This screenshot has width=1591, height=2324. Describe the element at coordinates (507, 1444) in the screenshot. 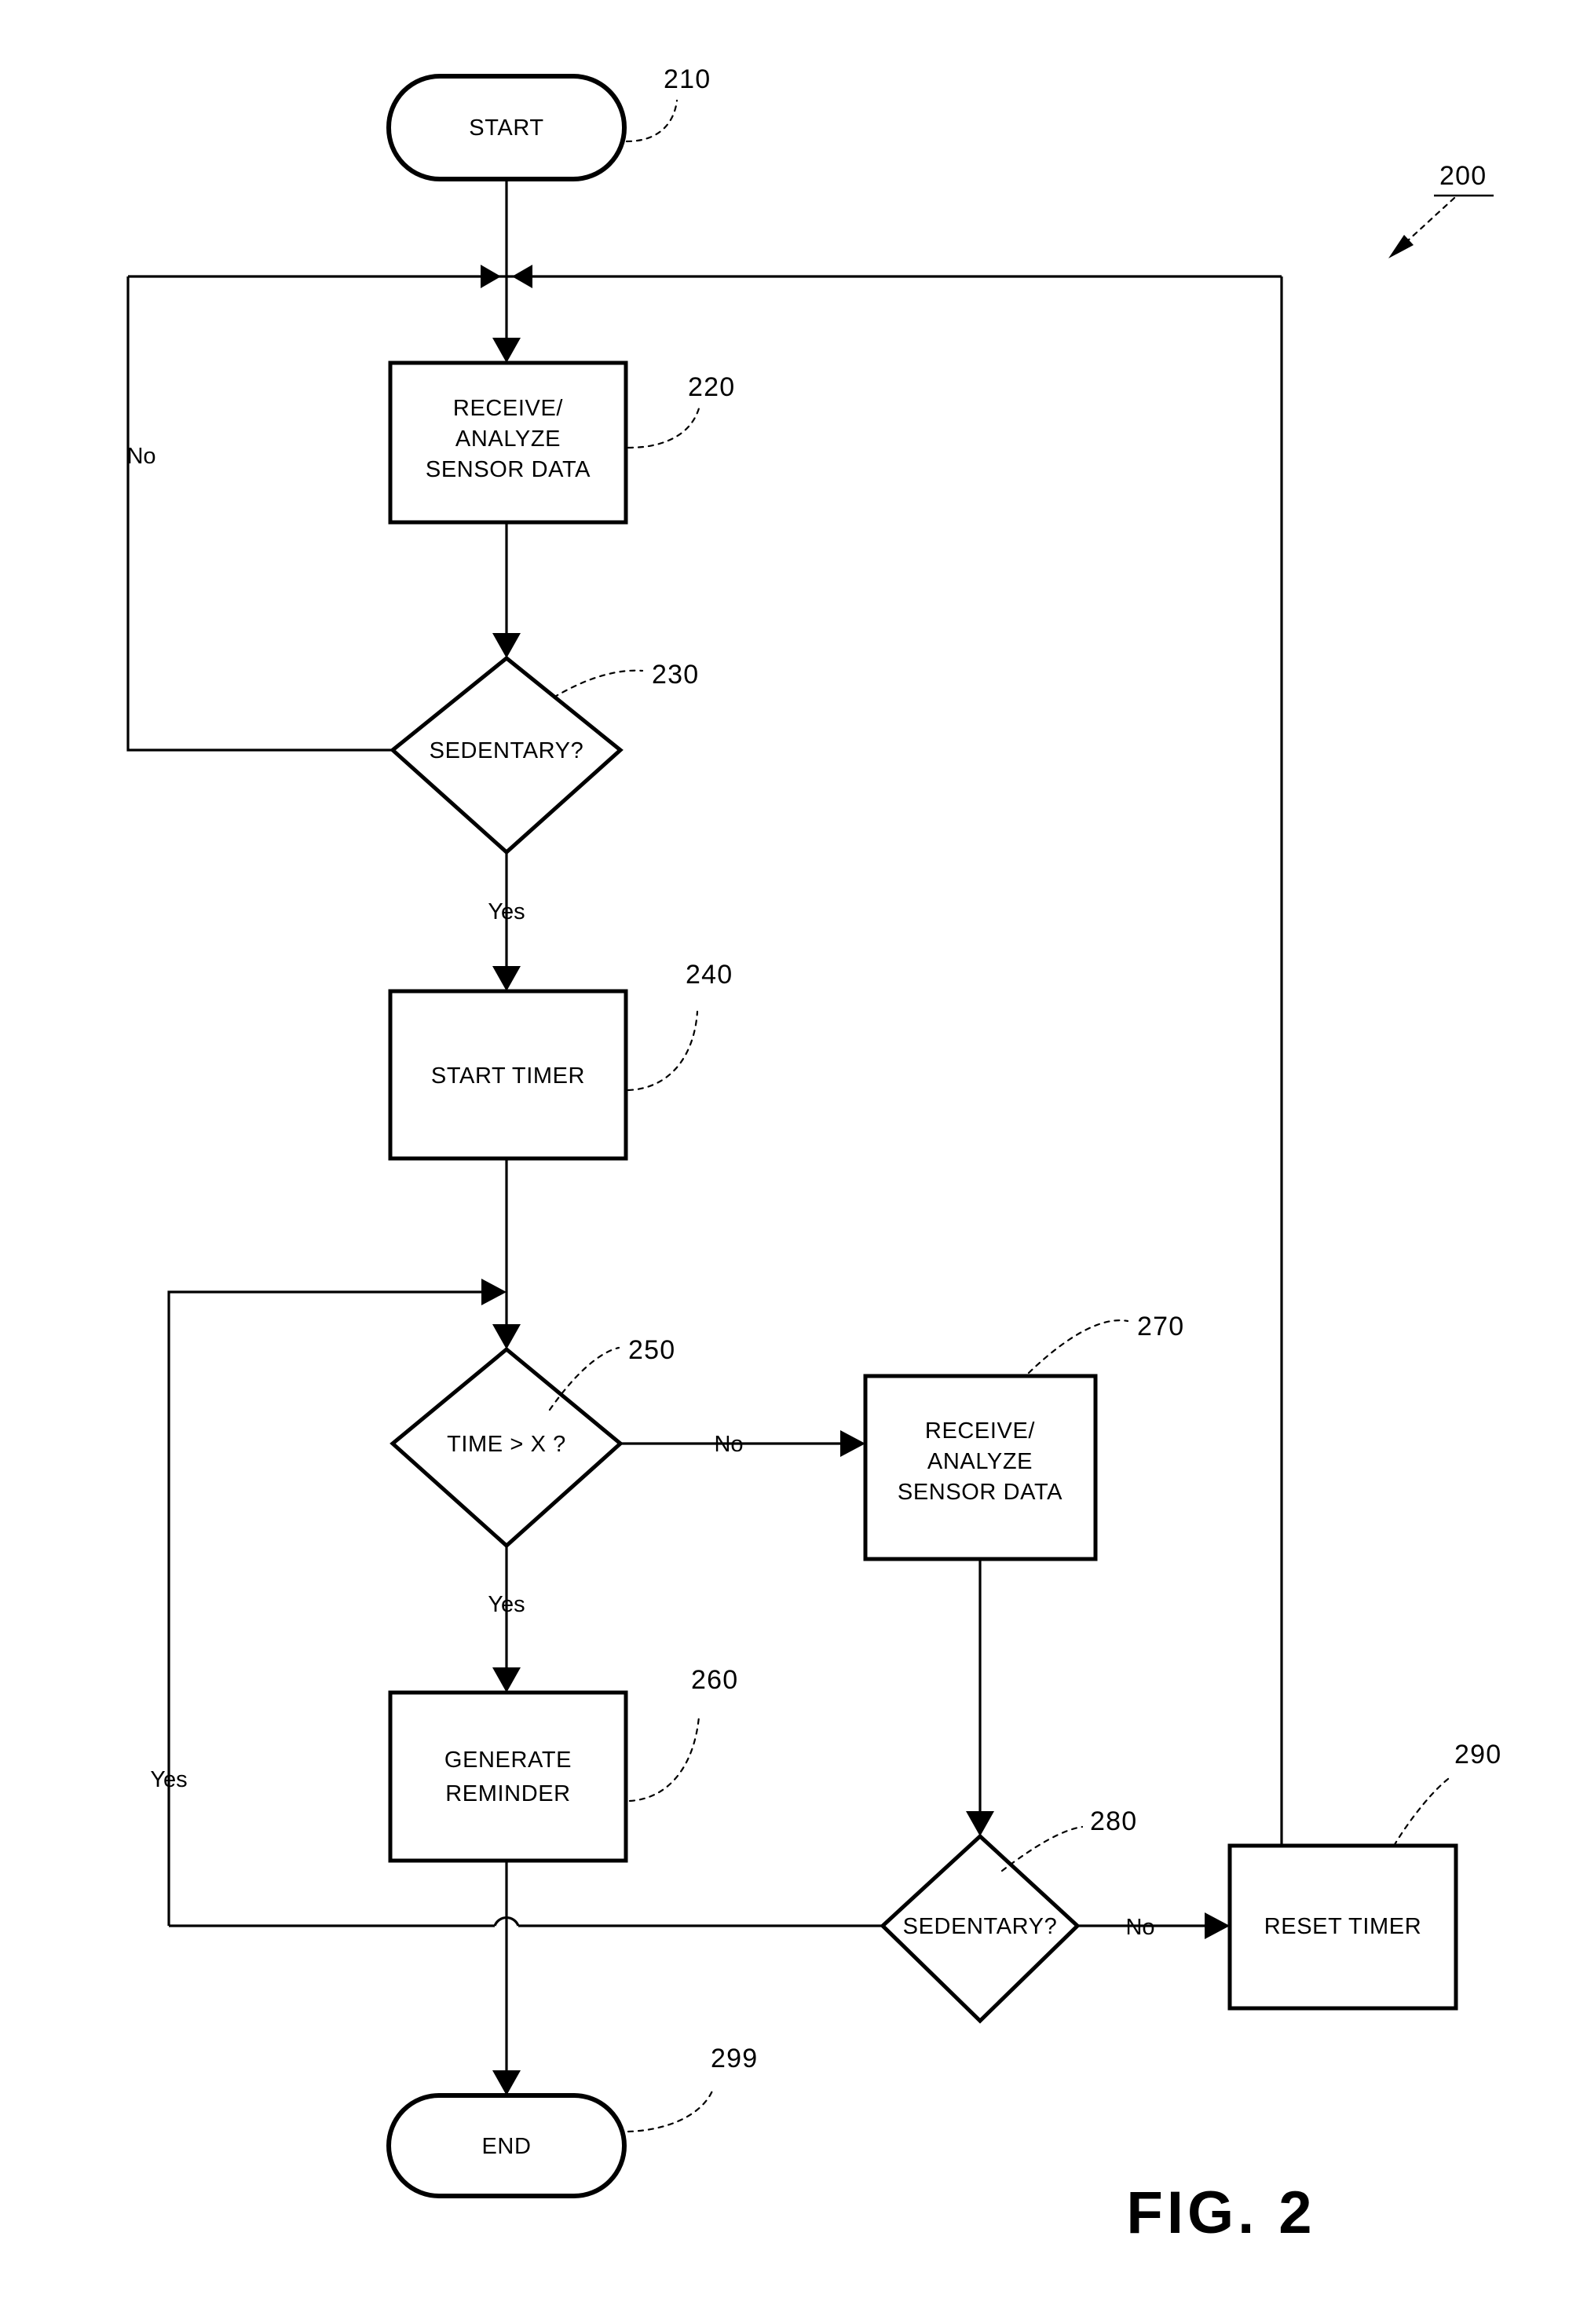

I see `time-gt-x-label: TIME > X ?` at that location.